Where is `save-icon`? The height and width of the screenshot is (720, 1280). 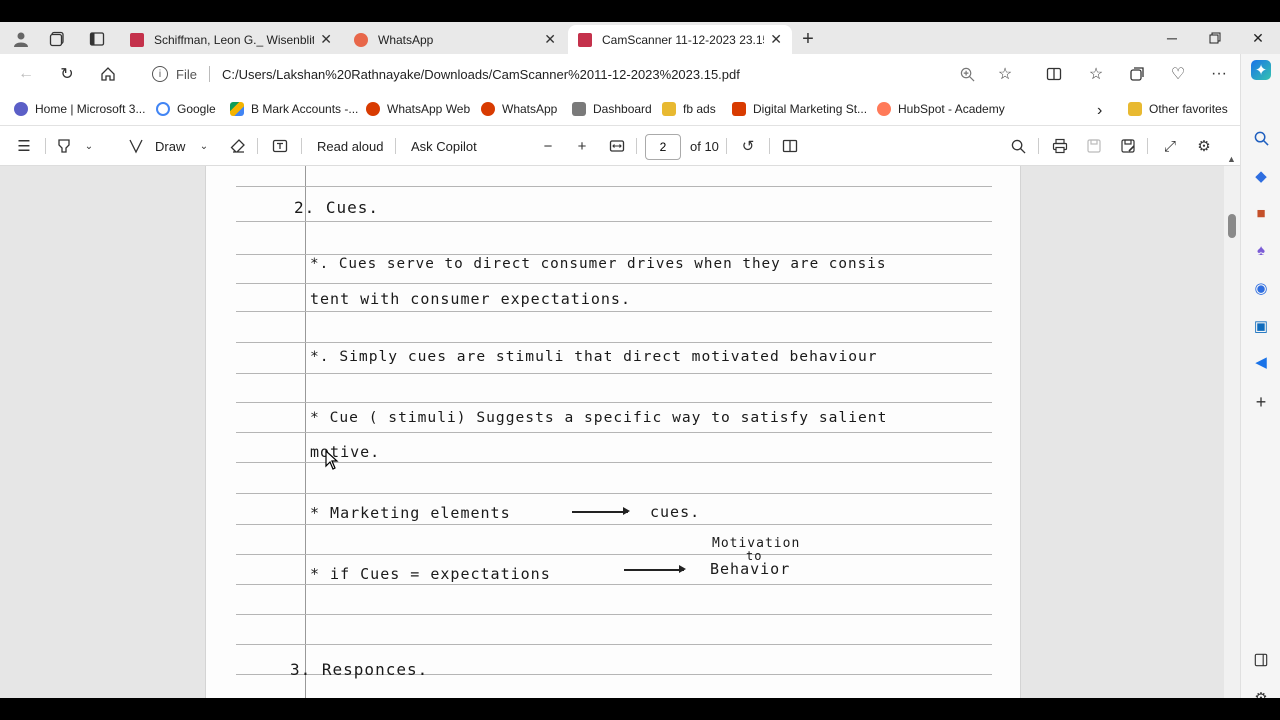
save-icon is located at coordinates (1094, 146).